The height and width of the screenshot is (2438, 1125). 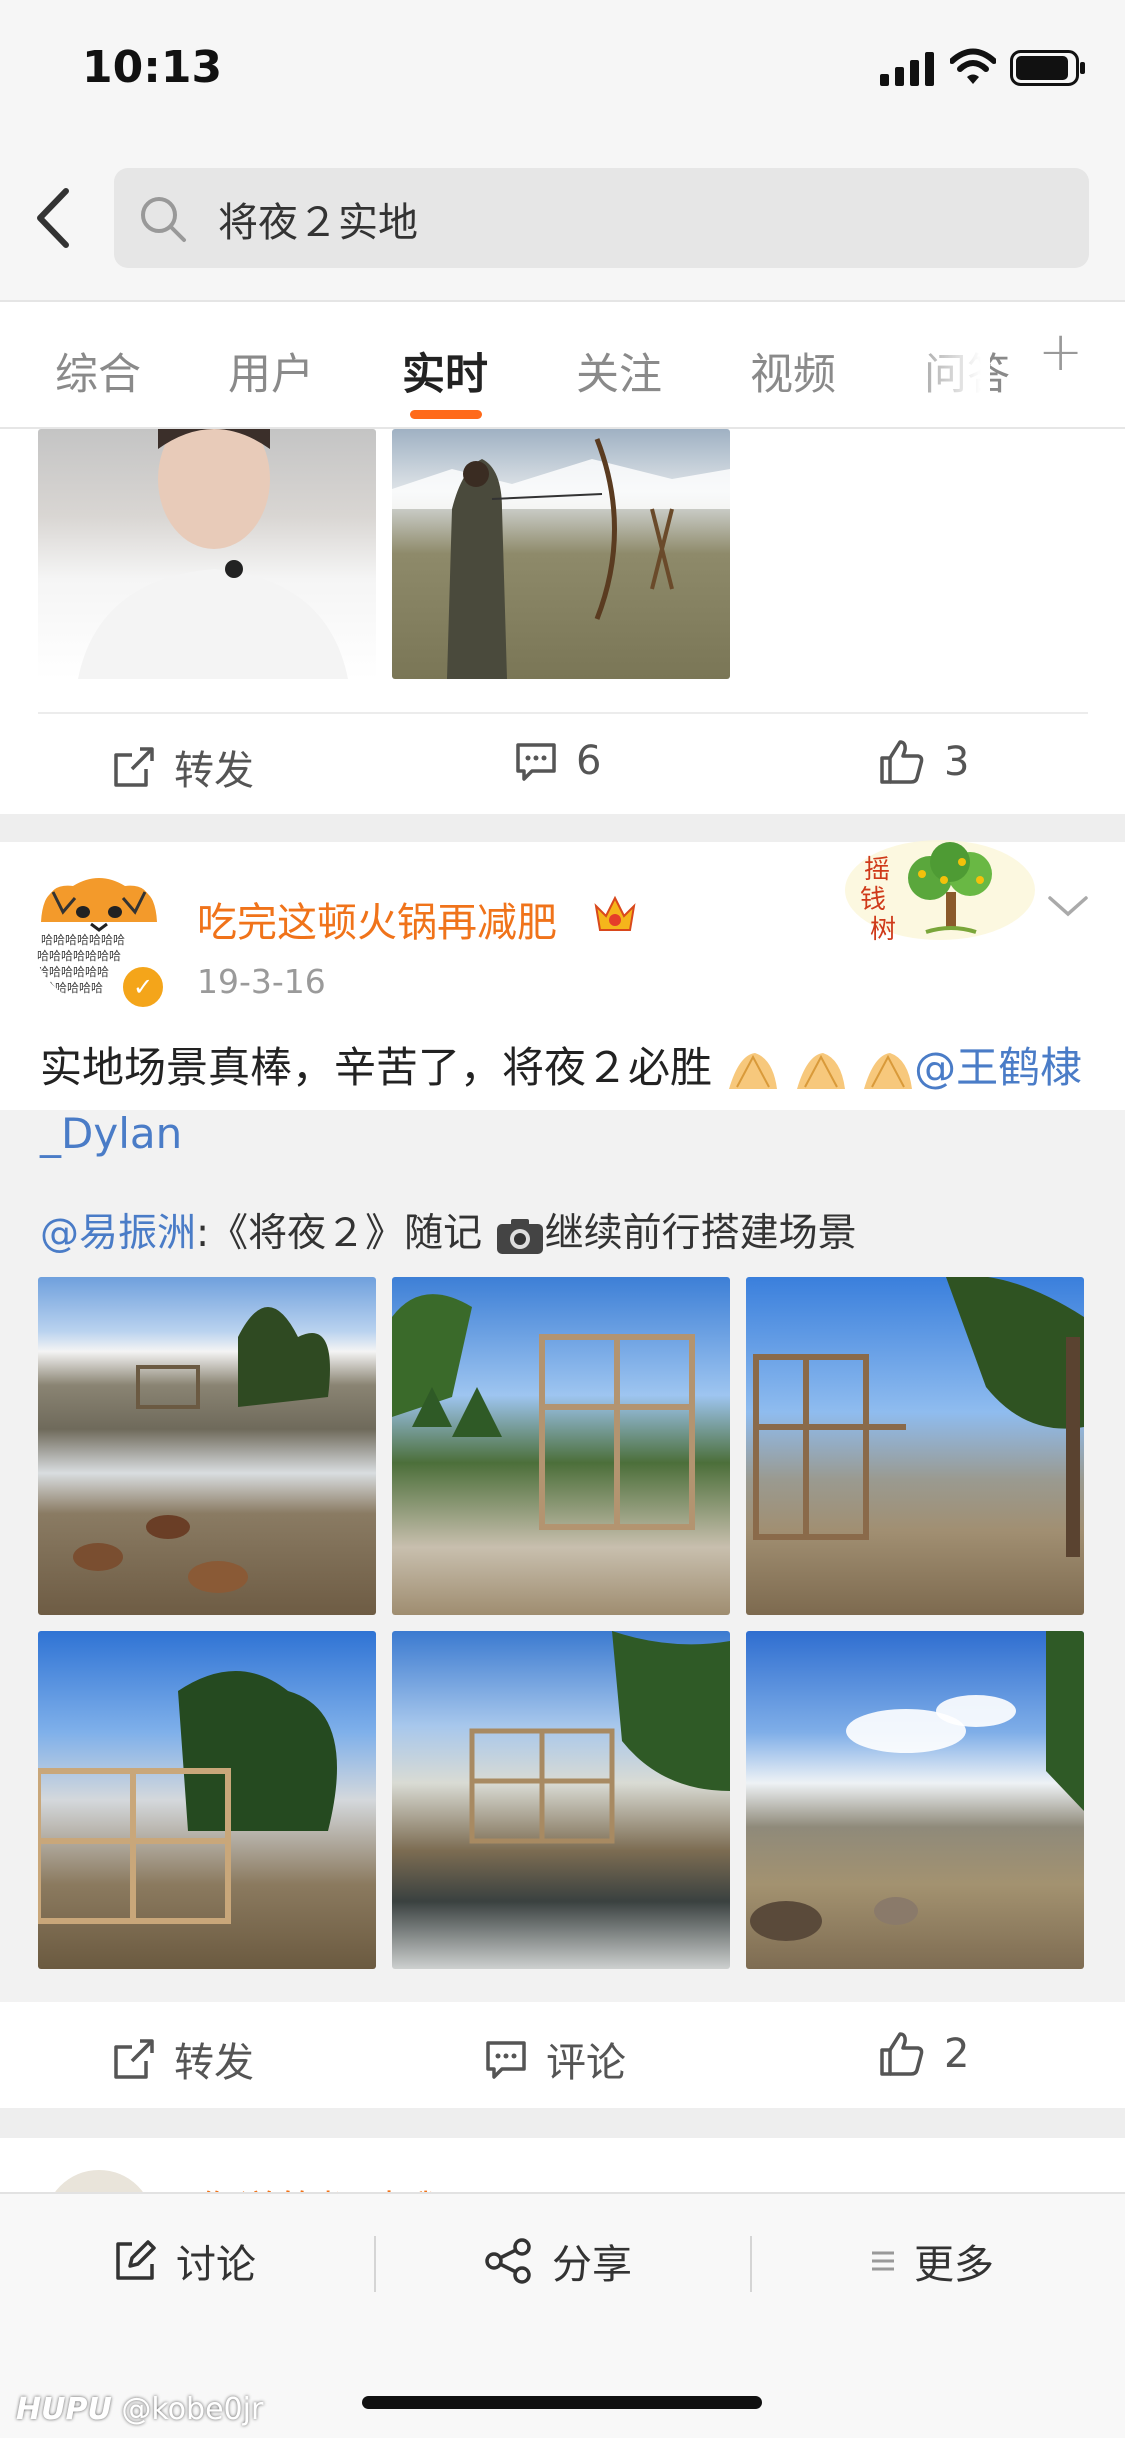 I want to click on like-count: 2, so click(x=957, y=2054).